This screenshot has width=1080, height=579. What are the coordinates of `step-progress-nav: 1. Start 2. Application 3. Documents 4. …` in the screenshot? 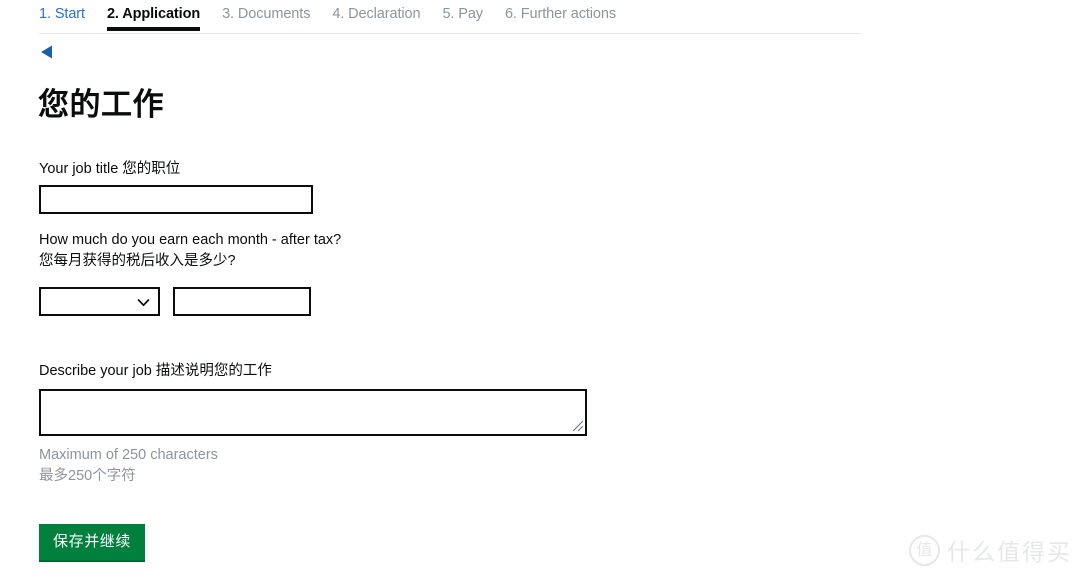 It's located at (450, 17).